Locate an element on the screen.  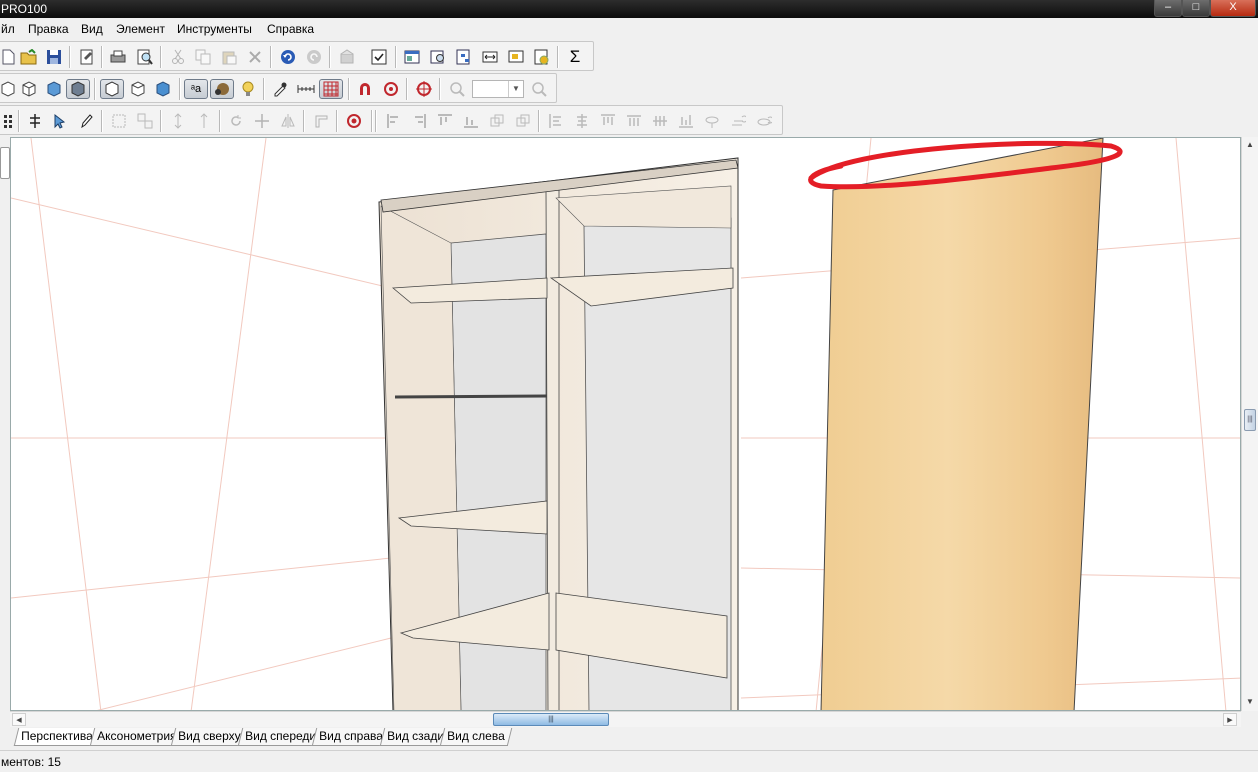
price-icon is located at coordinates (542, 57).